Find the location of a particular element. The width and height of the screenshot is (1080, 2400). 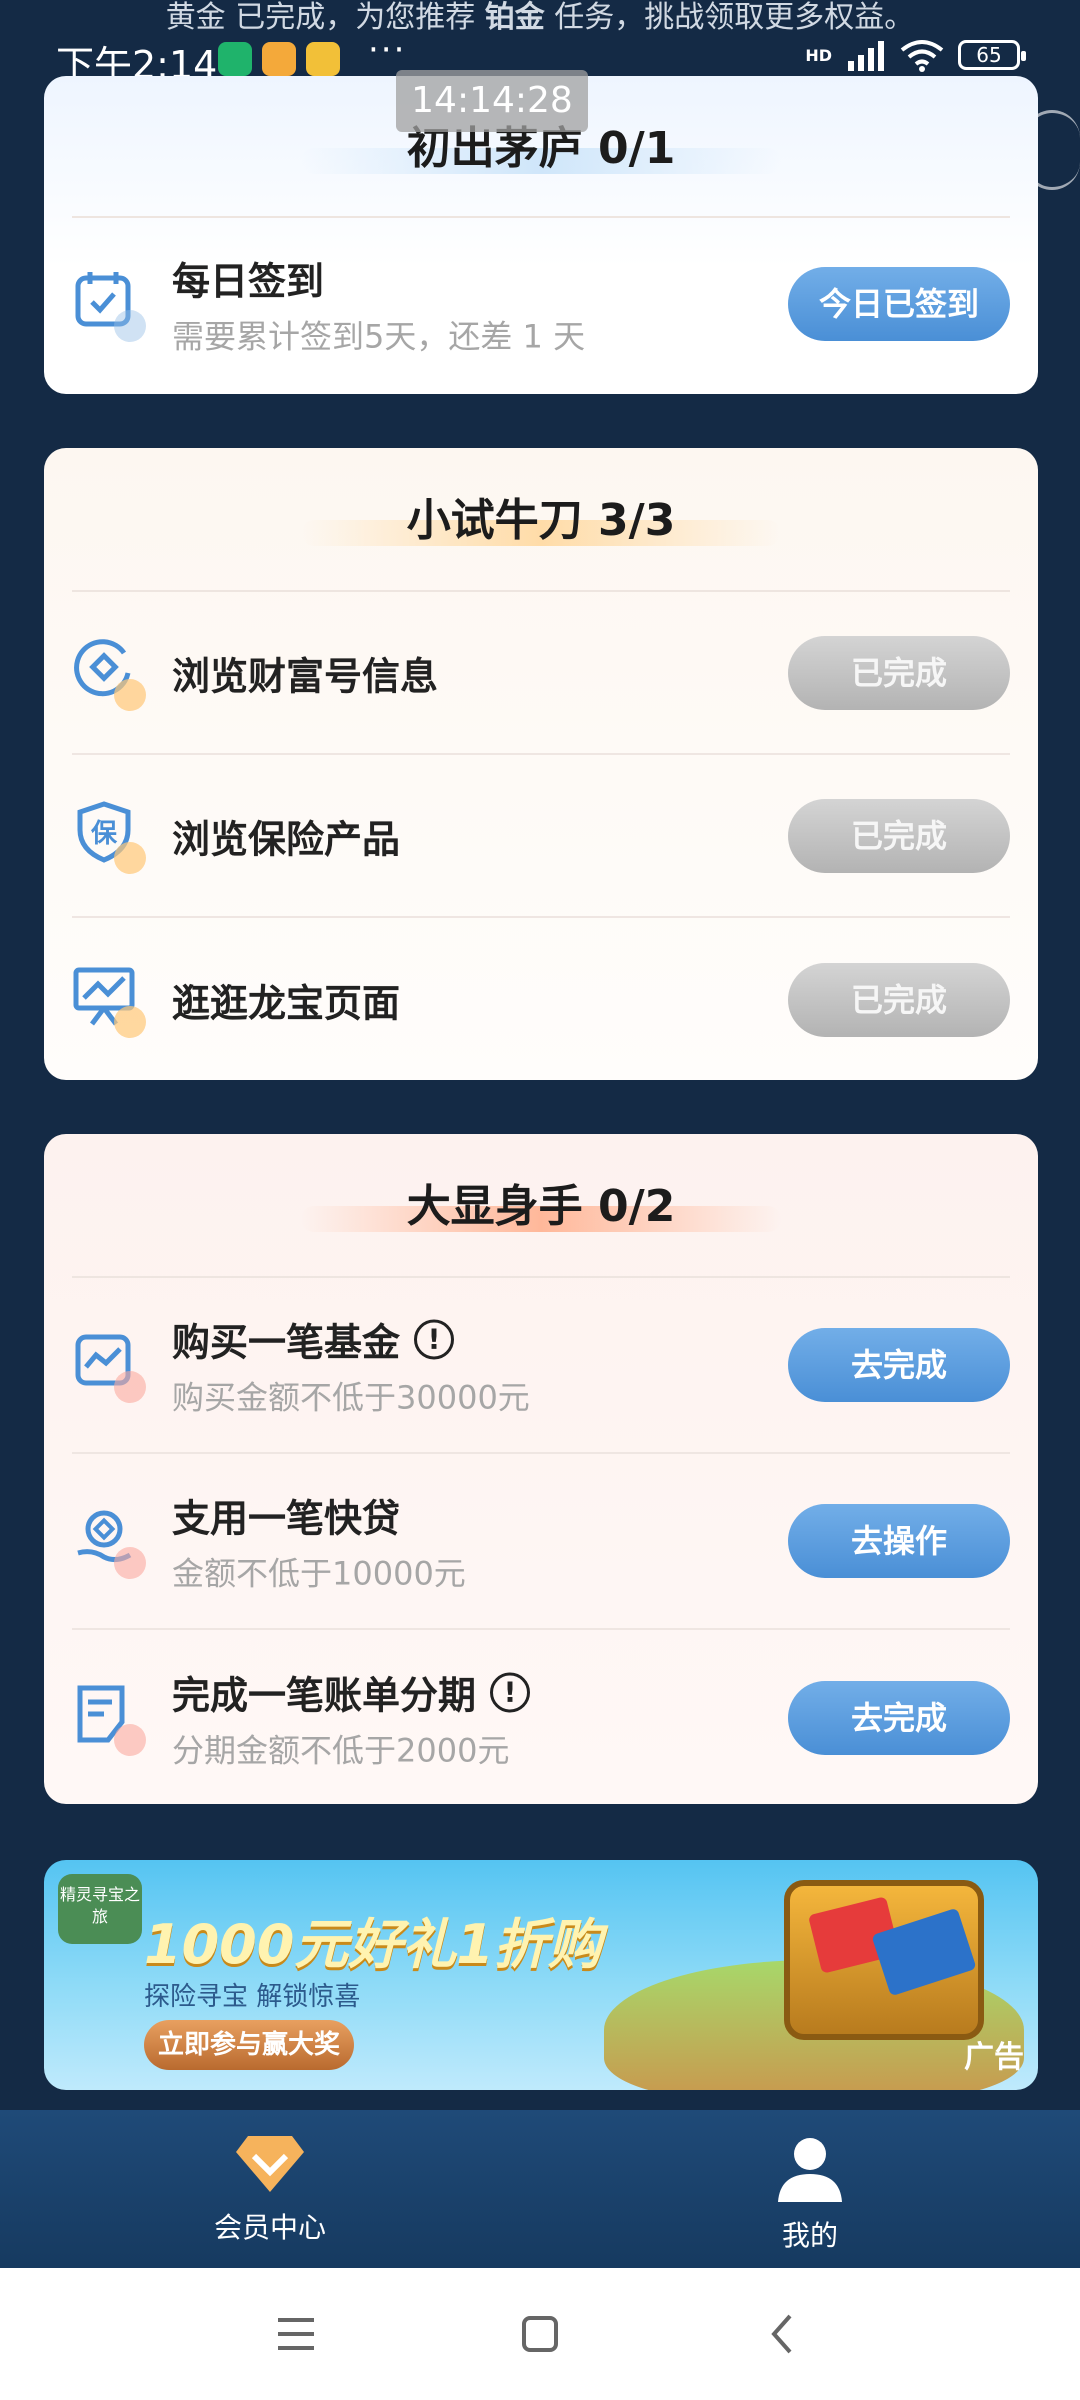

task-row-browse-insurance: 保 浏览保险产品 已完成 is located at coordinates (541, 836).